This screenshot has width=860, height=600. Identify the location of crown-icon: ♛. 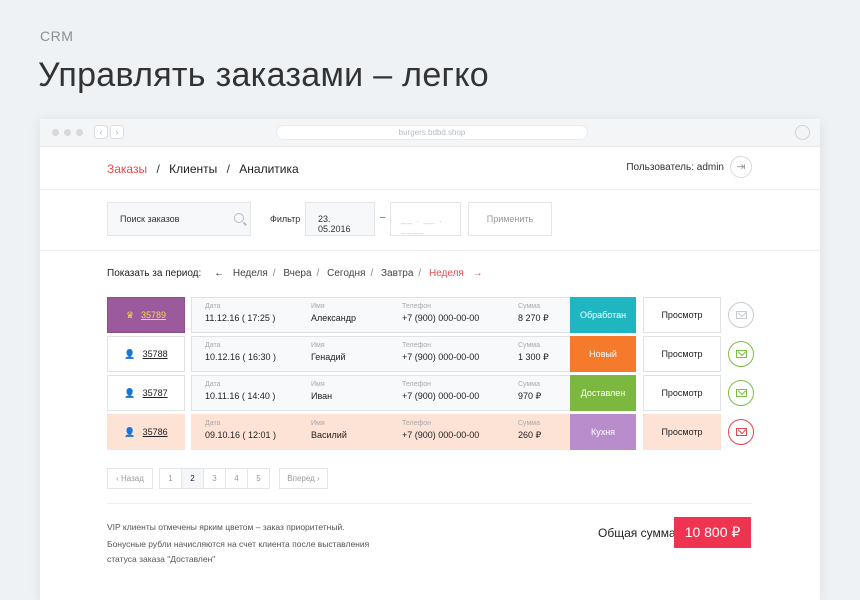
(130, 315).